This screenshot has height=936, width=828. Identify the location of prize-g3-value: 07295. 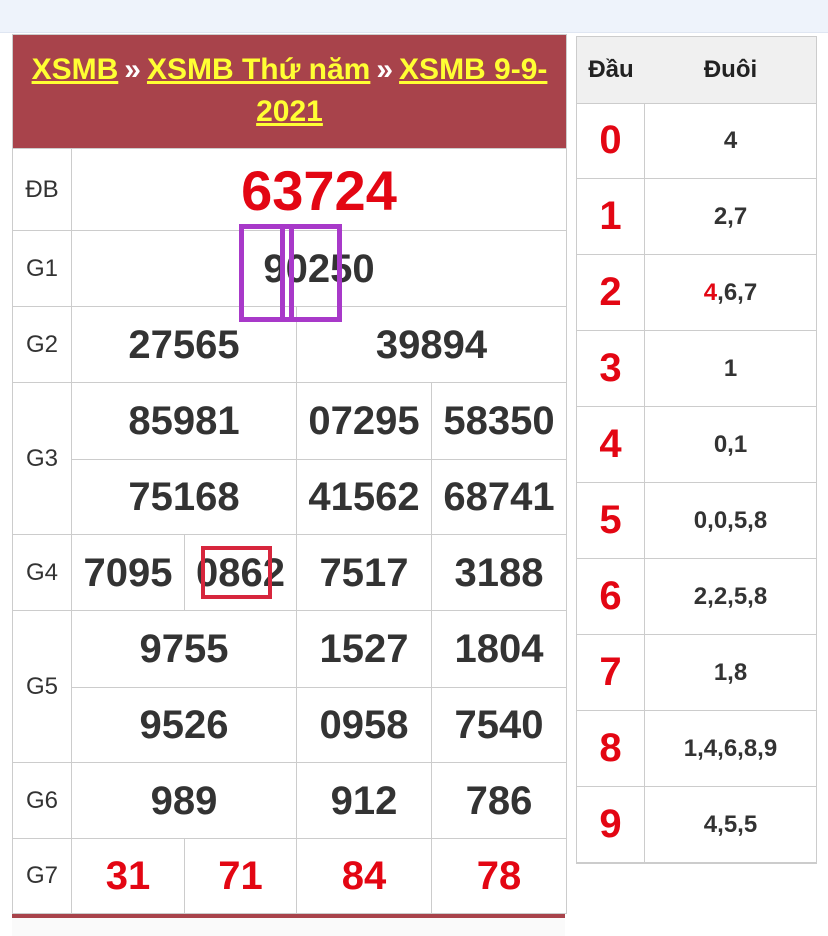
(363, 421).